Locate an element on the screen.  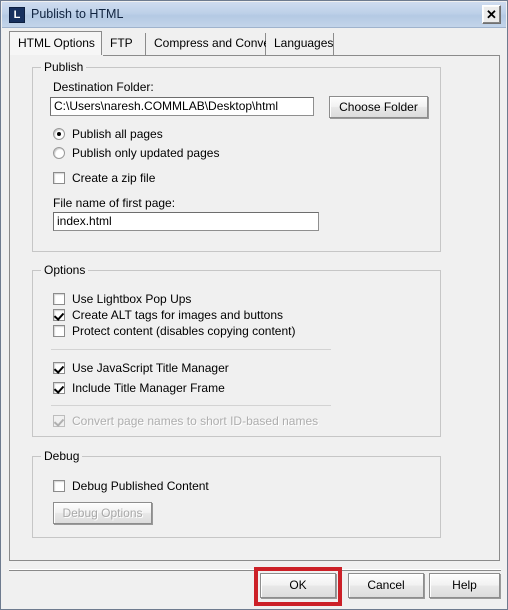
close-icon: ✕ is located at coordinates (491, 14).